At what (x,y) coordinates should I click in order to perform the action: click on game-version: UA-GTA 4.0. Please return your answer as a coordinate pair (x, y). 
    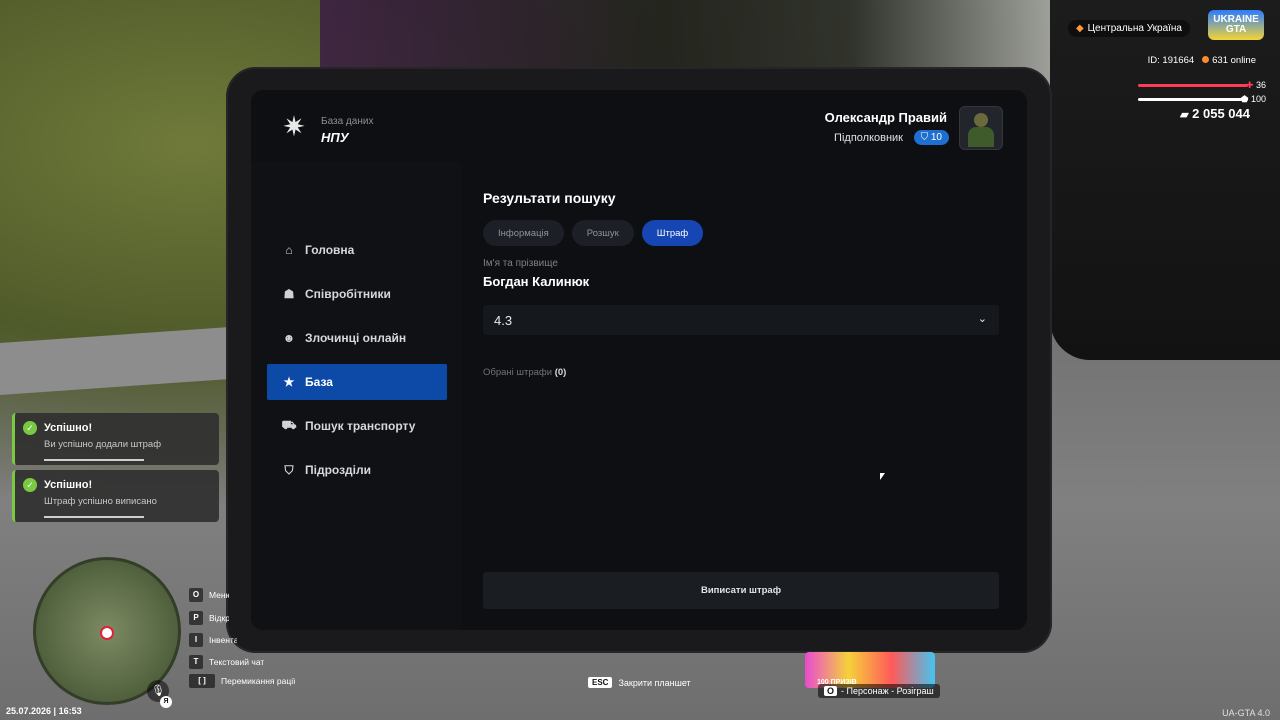
    Looking at the image, I should click on (1246, 713).